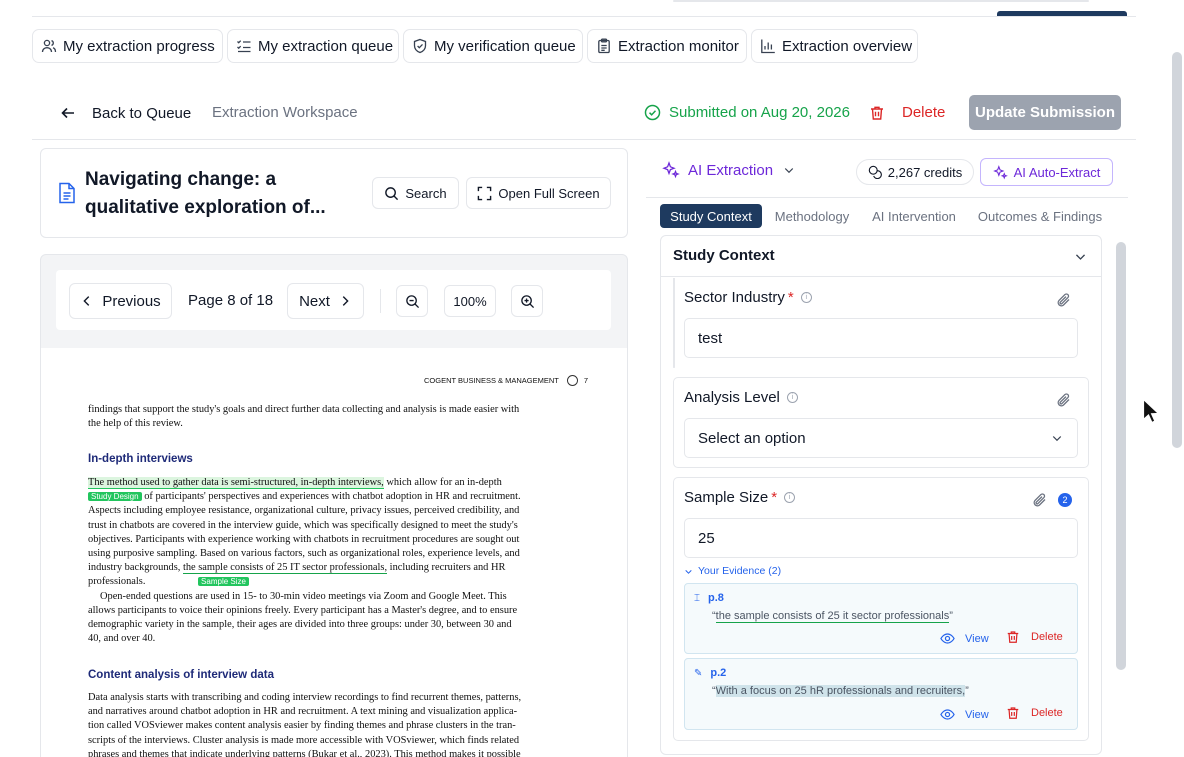 This screenshot has width=1184, height=757. I want to click on top-accent-bar, so click(1062, 13).